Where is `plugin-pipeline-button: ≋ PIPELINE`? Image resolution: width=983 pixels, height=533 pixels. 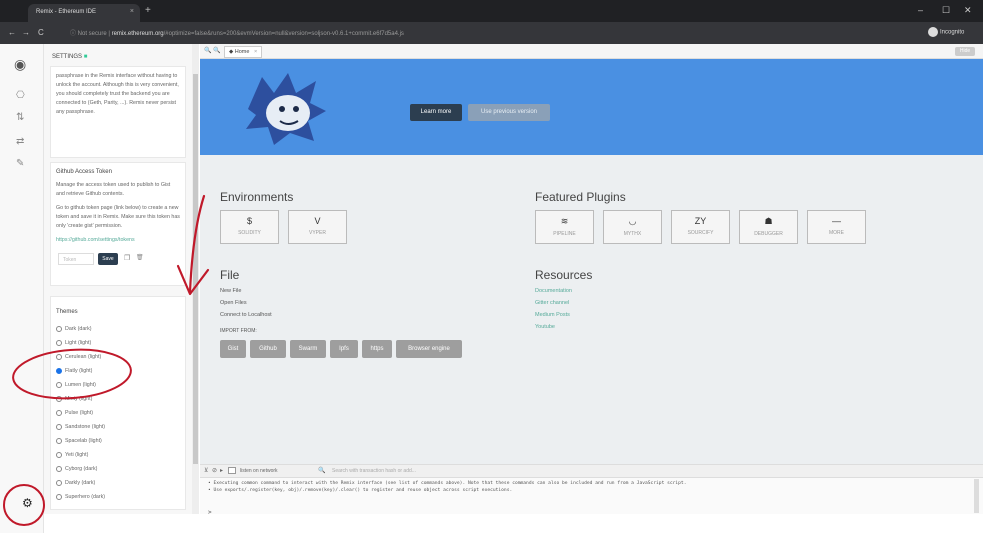
plugin-pipeline-button: ≋ PIPELINE is located at coordinates (564, 227).